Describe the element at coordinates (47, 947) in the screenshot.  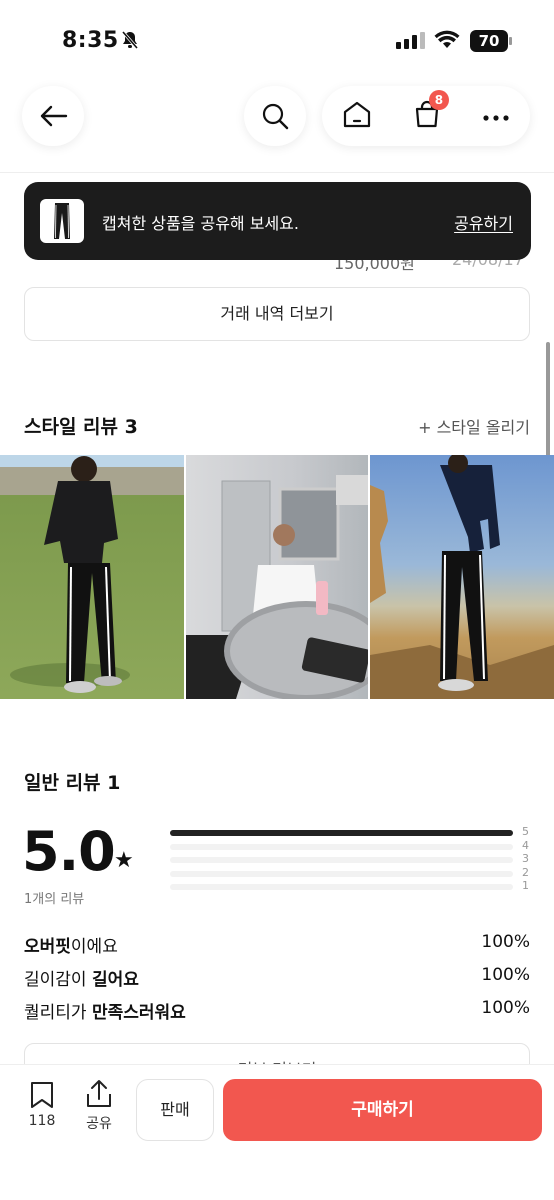
I see `attribute-keyword: 오버핏` at that location.